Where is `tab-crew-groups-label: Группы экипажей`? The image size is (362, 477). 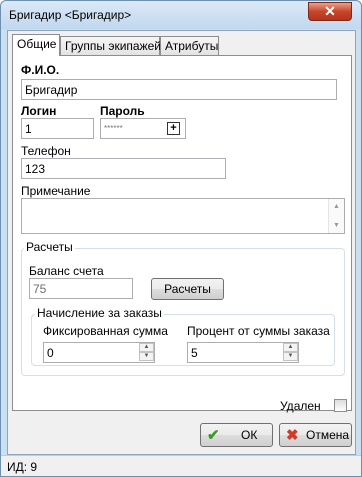
tab-crew-groups-label: Группы экипажей is located at coordinates (113, 46).